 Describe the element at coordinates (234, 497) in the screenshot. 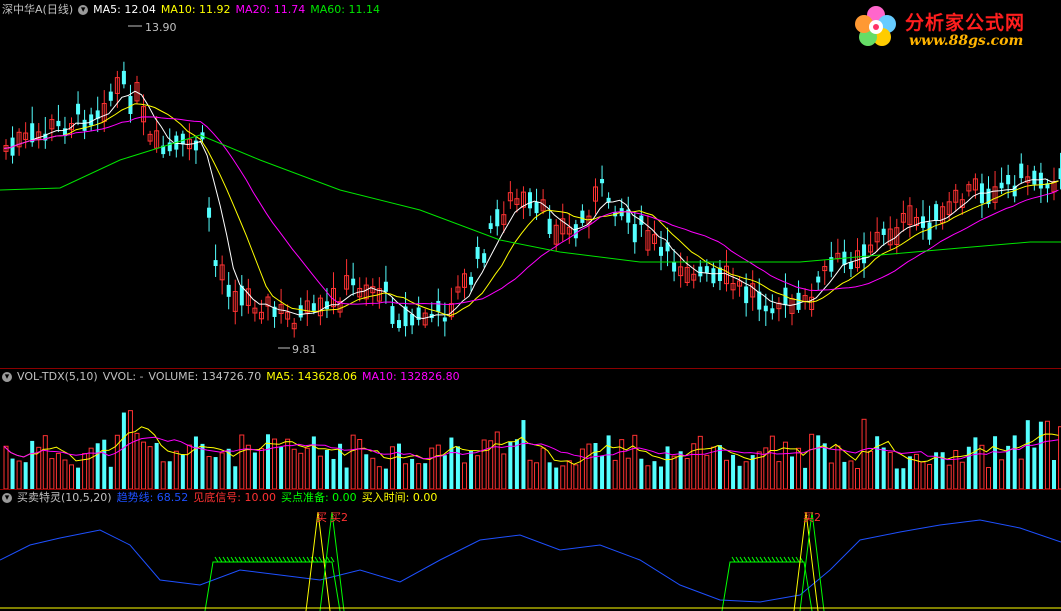

I see `bottom-signal-label: 见底信号: 10.00` at that location.